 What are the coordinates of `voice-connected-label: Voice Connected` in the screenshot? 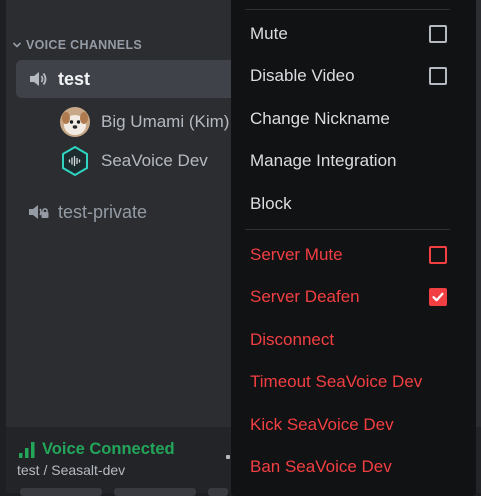 It's located at (108, 449).